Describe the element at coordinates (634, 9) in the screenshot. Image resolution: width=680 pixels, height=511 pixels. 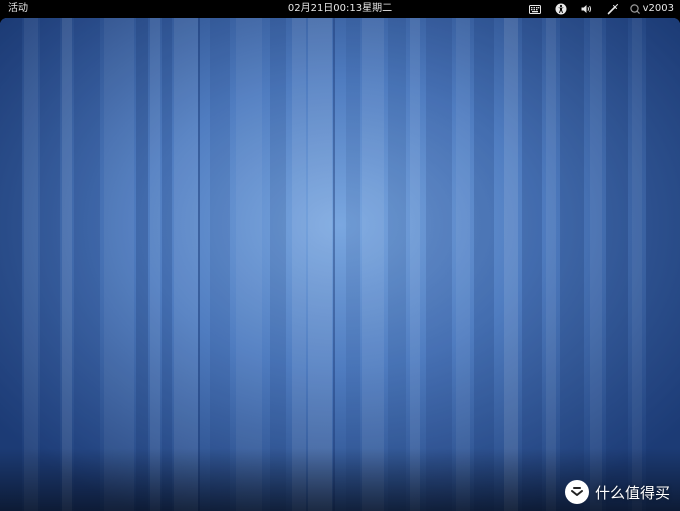
I see `user-status-icon` at that location.